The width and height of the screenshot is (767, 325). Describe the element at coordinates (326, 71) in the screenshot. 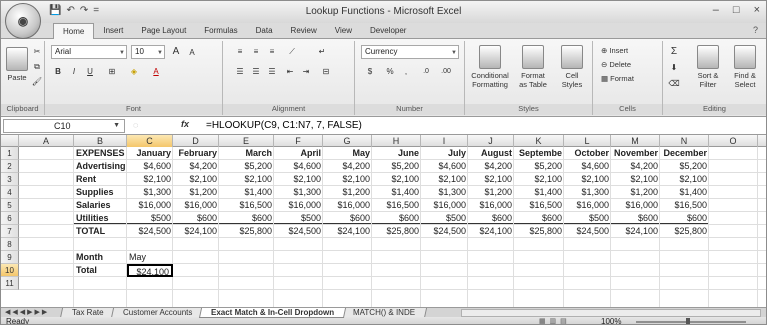

I see `merge-center-icon: ⊟` at that location.